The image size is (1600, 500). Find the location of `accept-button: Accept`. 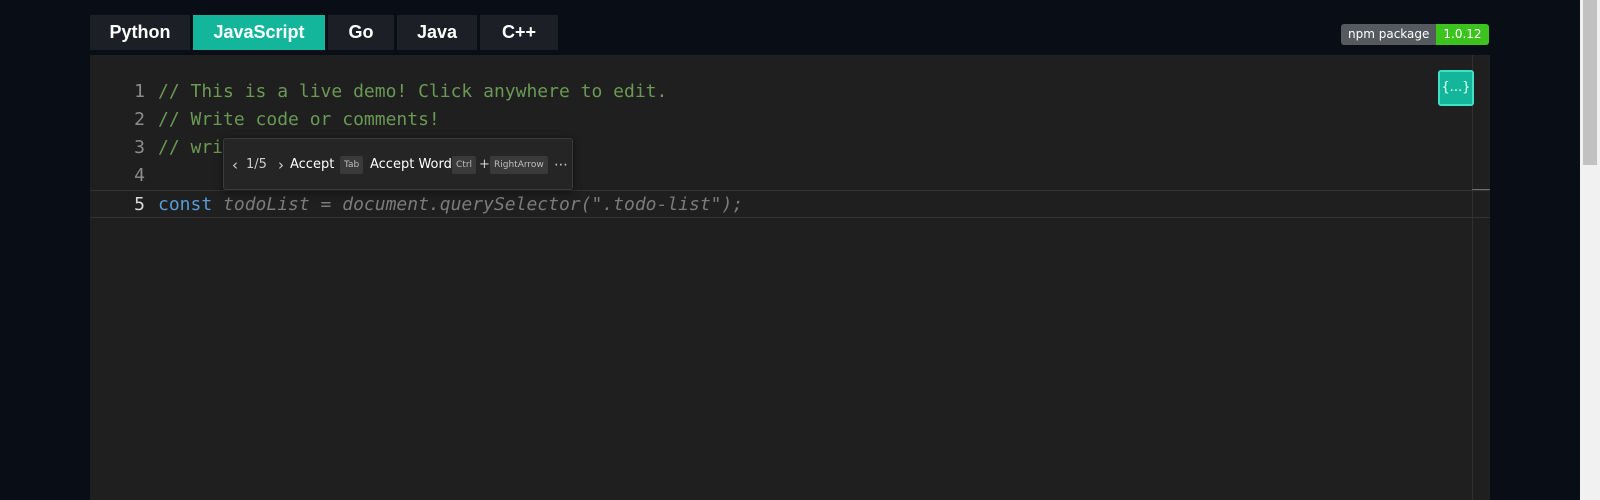

accept-button: Accept is located at coordinates (312, 165).